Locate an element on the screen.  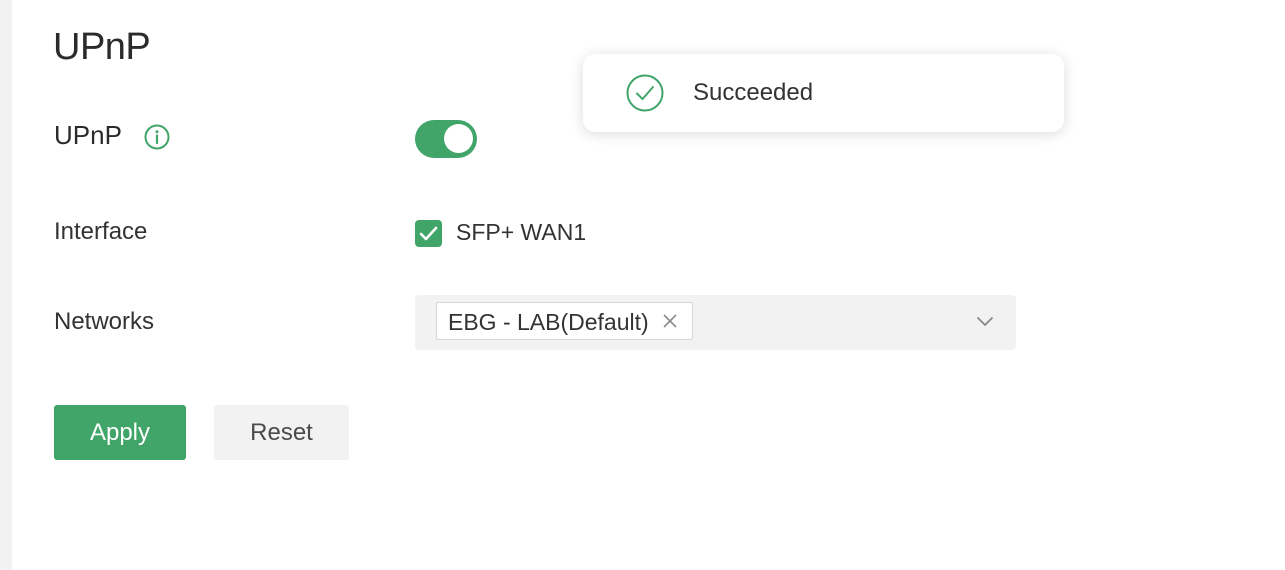
chevron-down-icon is located at coordinates (985, 322).